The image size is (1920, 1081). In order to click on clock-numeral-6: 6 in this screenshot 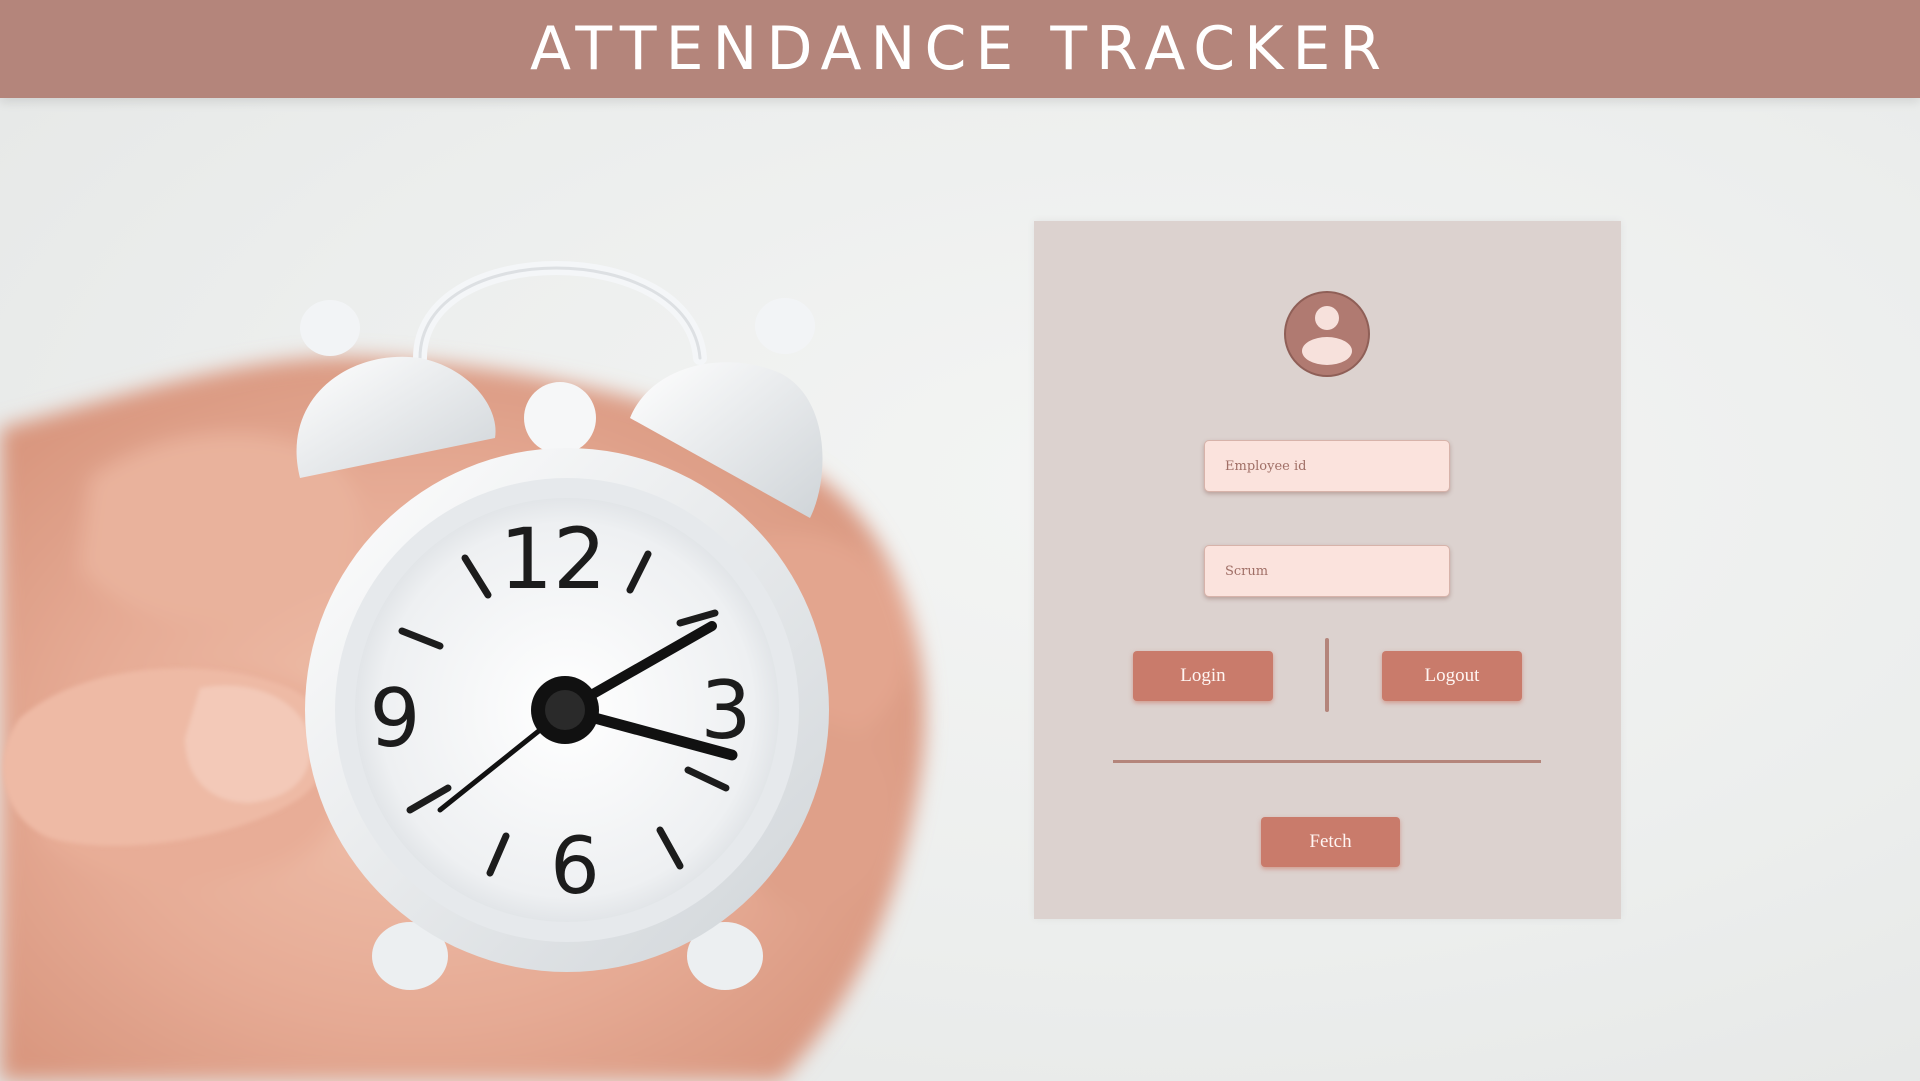, I will do `click(575, 867)`.